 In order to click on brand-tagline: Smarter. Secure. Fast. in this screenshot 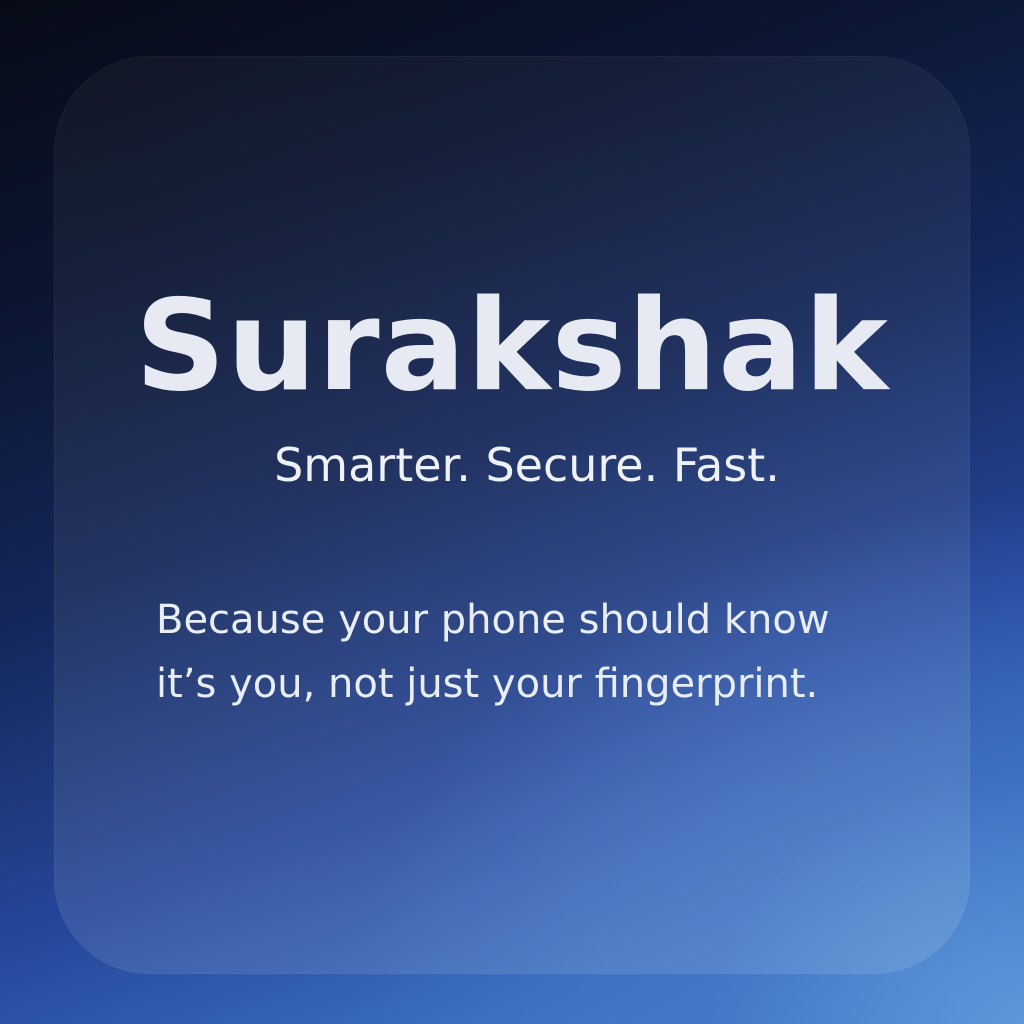, I will do `click(527, 465)`.